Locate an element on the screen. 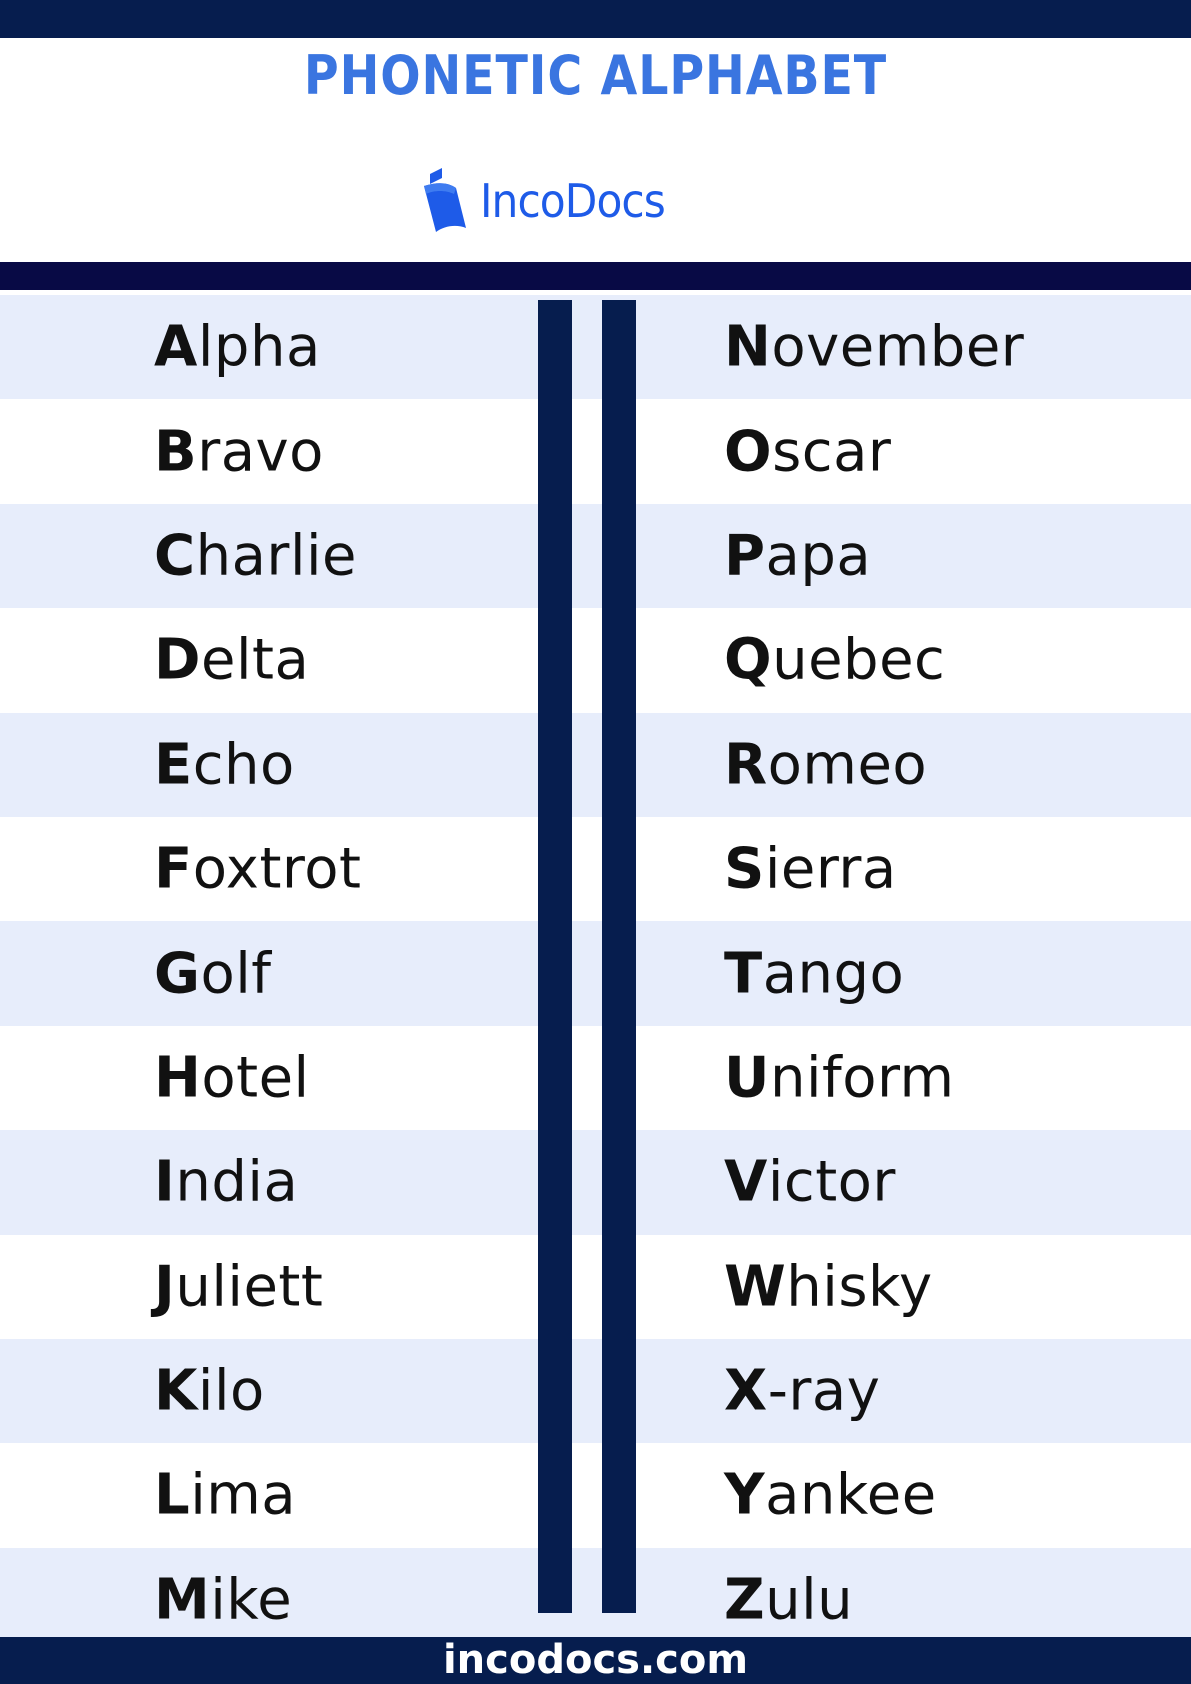 This screenshot has width=1191, height=1684. phonetic-word-left: Mike is located at coordinates (223, 1599).